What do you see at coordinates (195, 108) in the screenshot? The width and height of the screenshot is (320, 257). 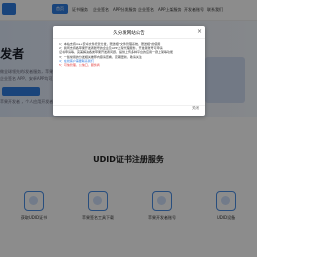 I see `modal-close-button: 关闭` at bounding box center [195, 108].